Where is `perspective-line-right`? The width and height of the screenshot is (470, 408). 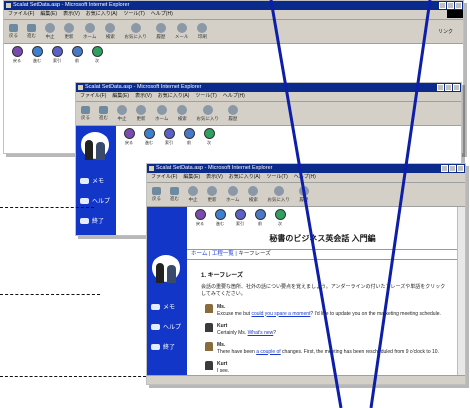 perspective-line-right is located at coordinates (400, 204).